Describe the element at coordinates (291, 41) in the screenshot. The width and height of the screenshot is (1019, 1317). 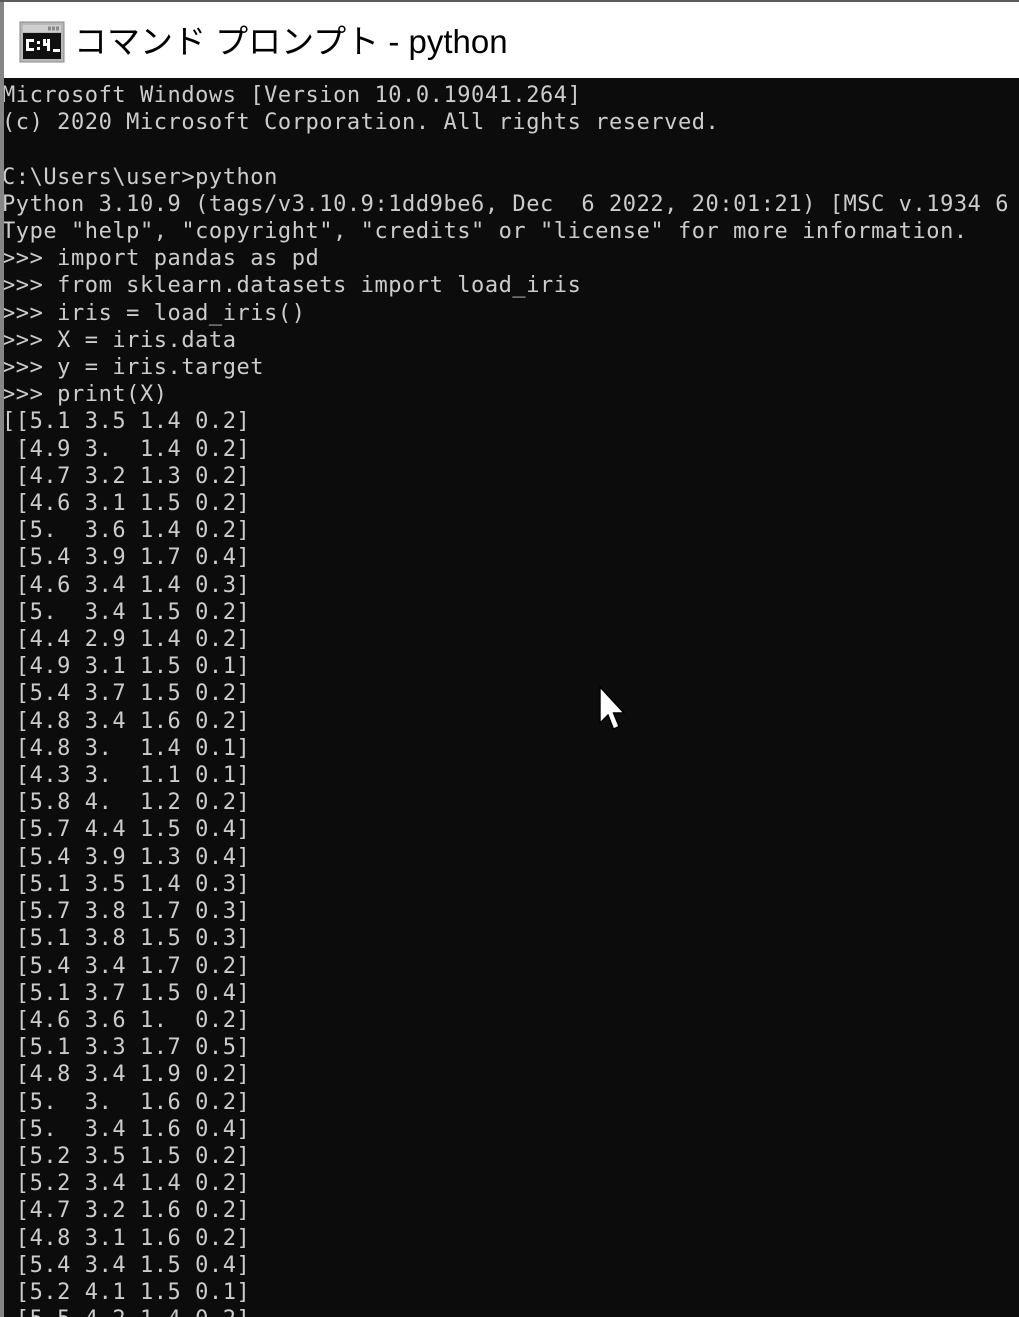
I see `window-title: コマンド プロンプト - python` at that location.